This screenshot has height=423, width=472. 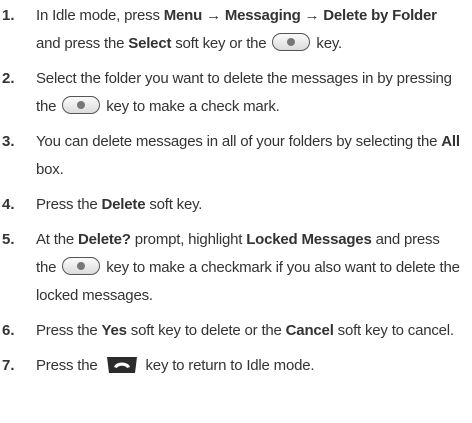 What do you see at coordinates (8, 365) in the screenshot?
I see `step-number: 7.` at bounding box center [8, 365].